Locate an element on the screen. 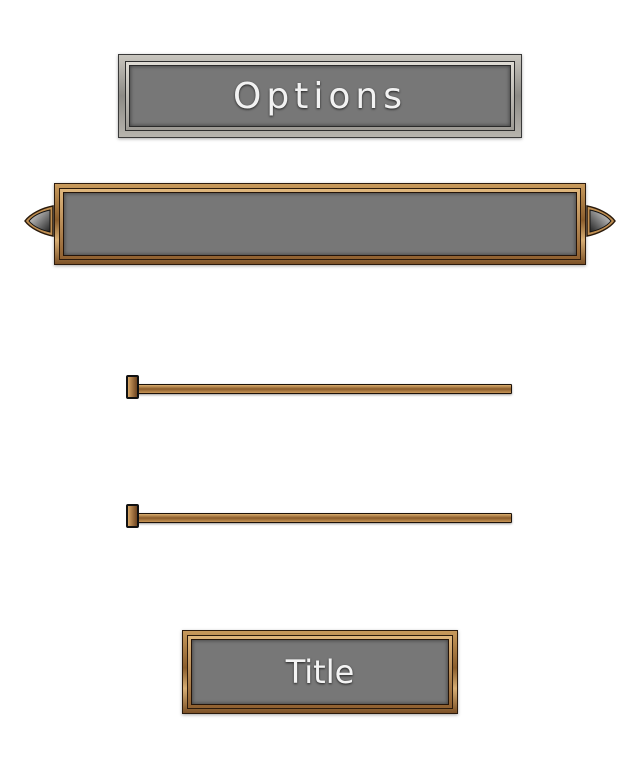 The width and height of the screenshot is (640, 768). option-selector-face is located at coordinates (320, 224).